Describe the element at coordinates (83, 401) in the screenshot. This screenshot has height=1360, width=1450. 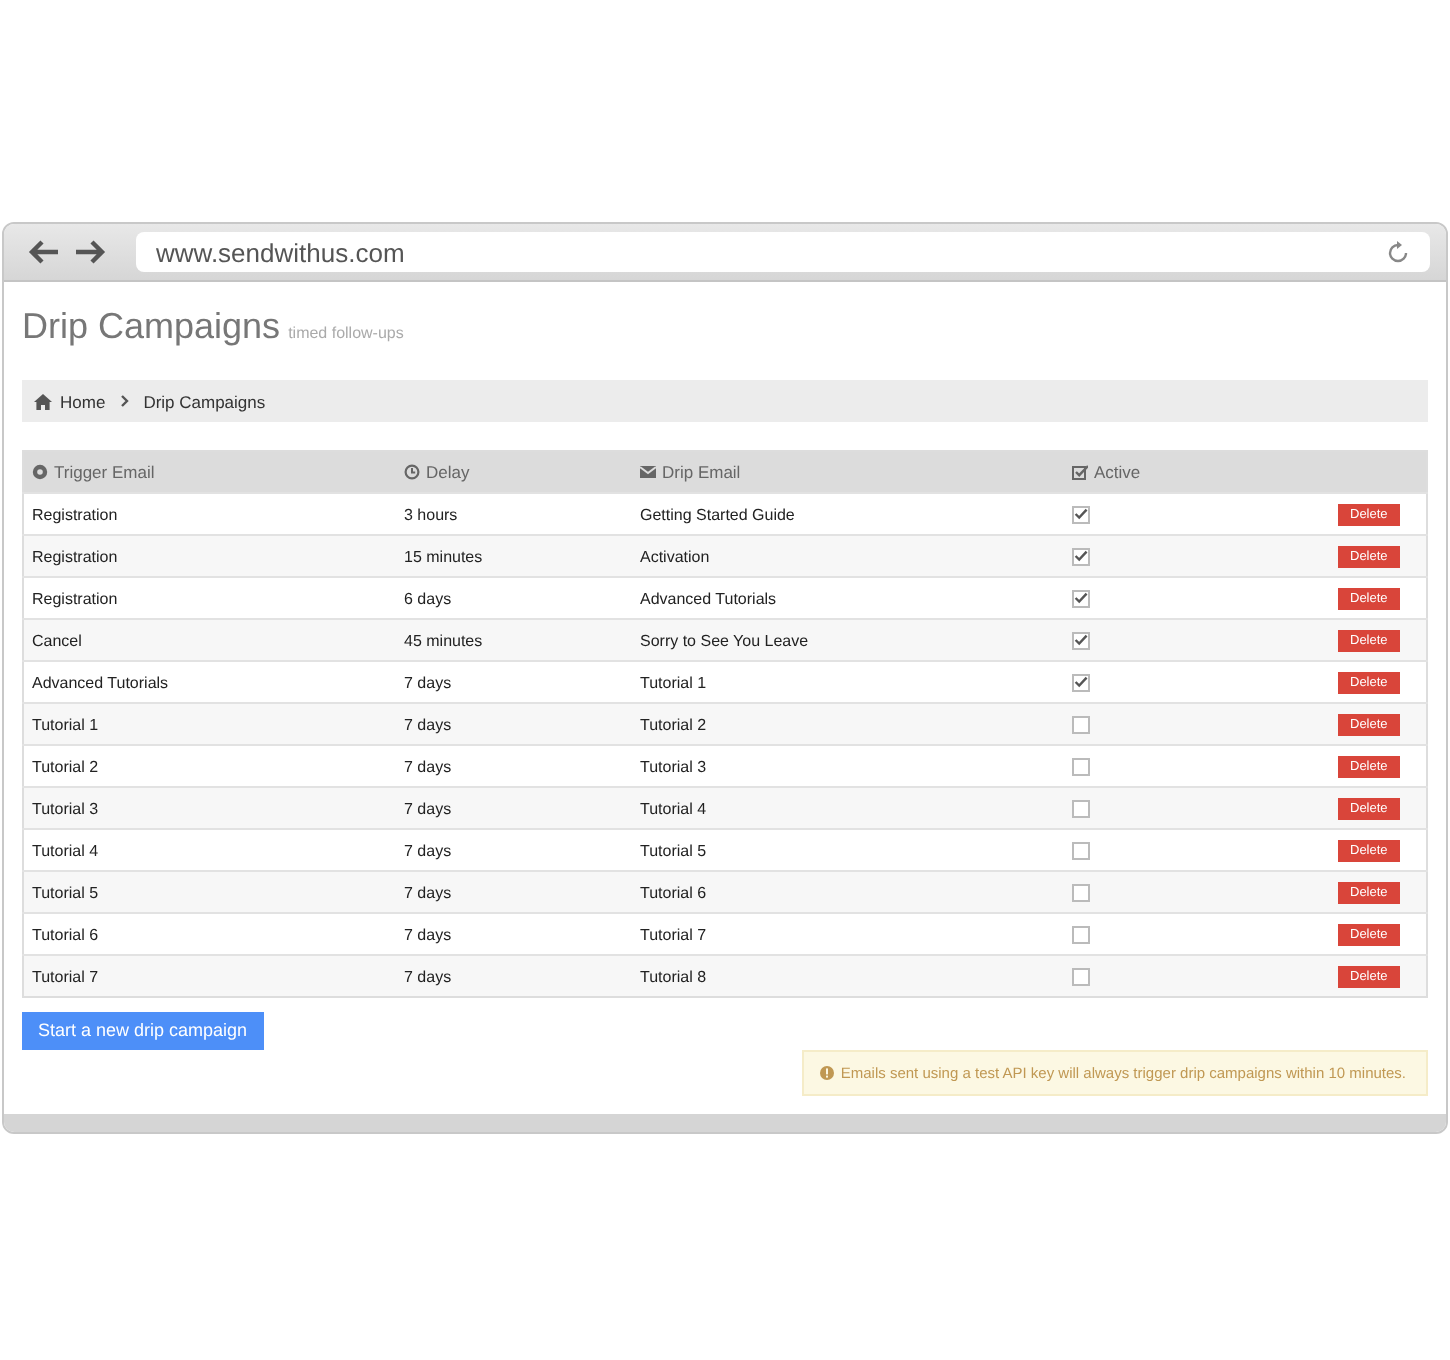
I see `breadcrumb-link: Home` at that location.